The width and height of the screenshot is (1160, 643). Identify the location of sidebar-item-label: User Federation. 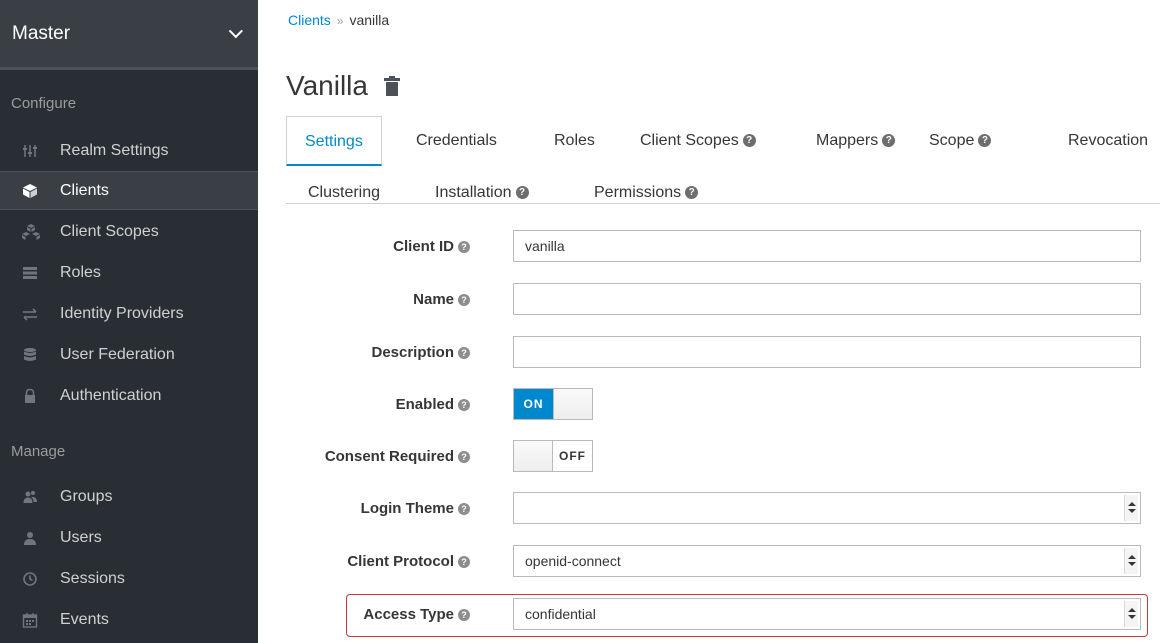
(117, 354).